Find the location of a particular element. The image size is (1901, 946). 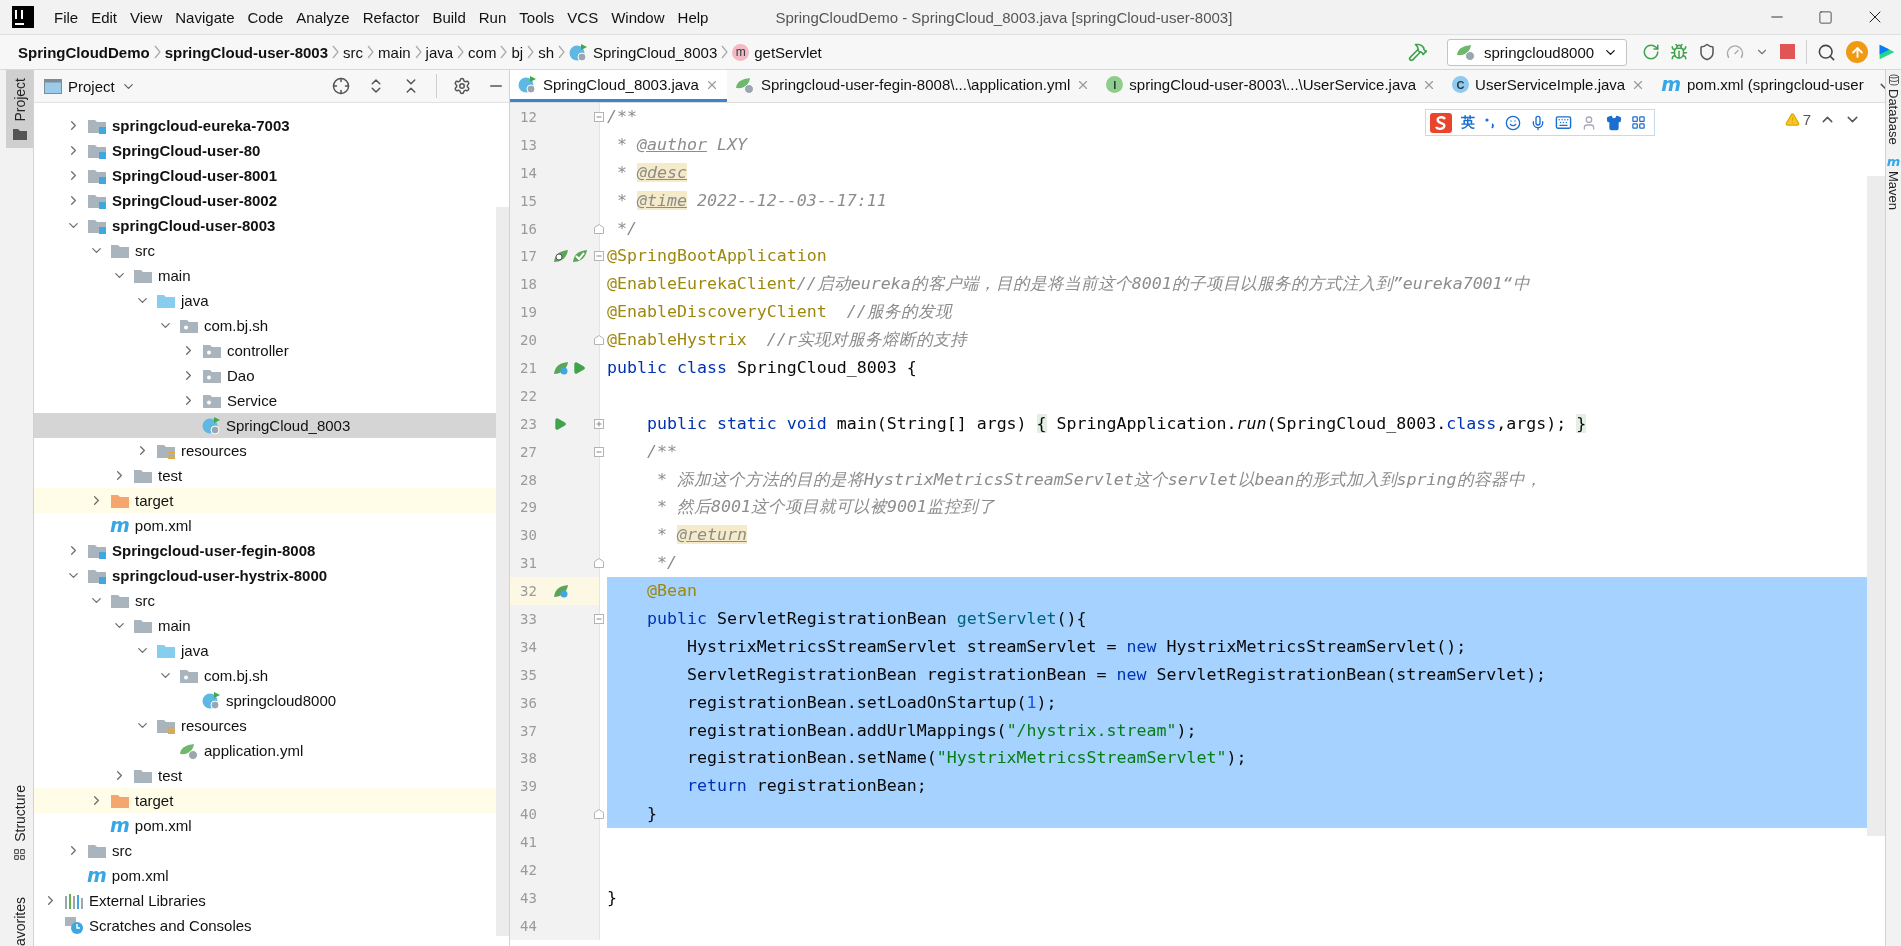

menu-item: Refactor is located at coordinates (391, 17).